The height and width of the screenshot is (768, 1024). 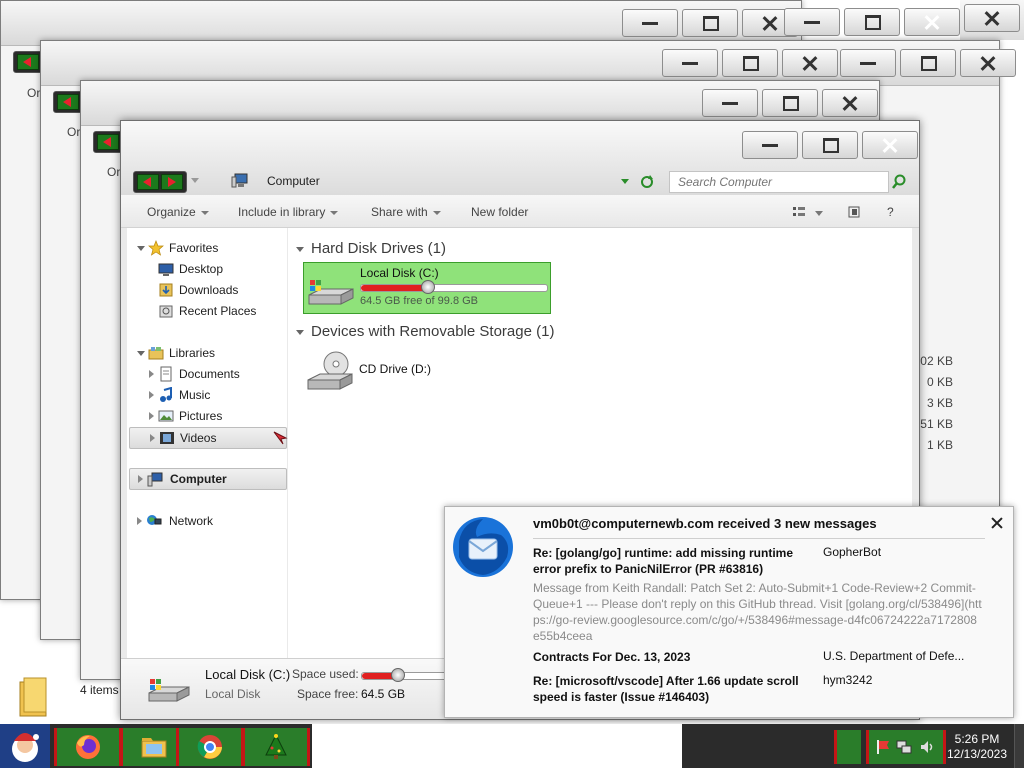 I want to click on message-subject: Contracts For Dec. 13, 2023, so click(x=683, y=657).